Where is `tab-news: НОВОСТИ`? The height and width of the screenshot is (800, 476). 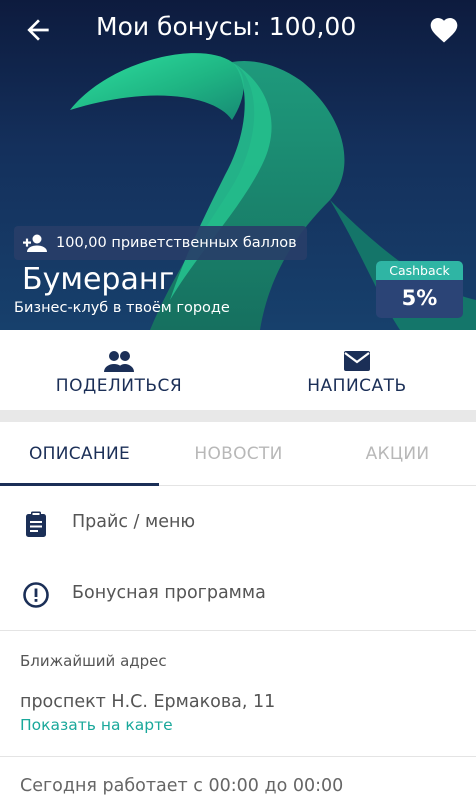 tab-news: НОВОСТИ is located at coordinates (238, 454).